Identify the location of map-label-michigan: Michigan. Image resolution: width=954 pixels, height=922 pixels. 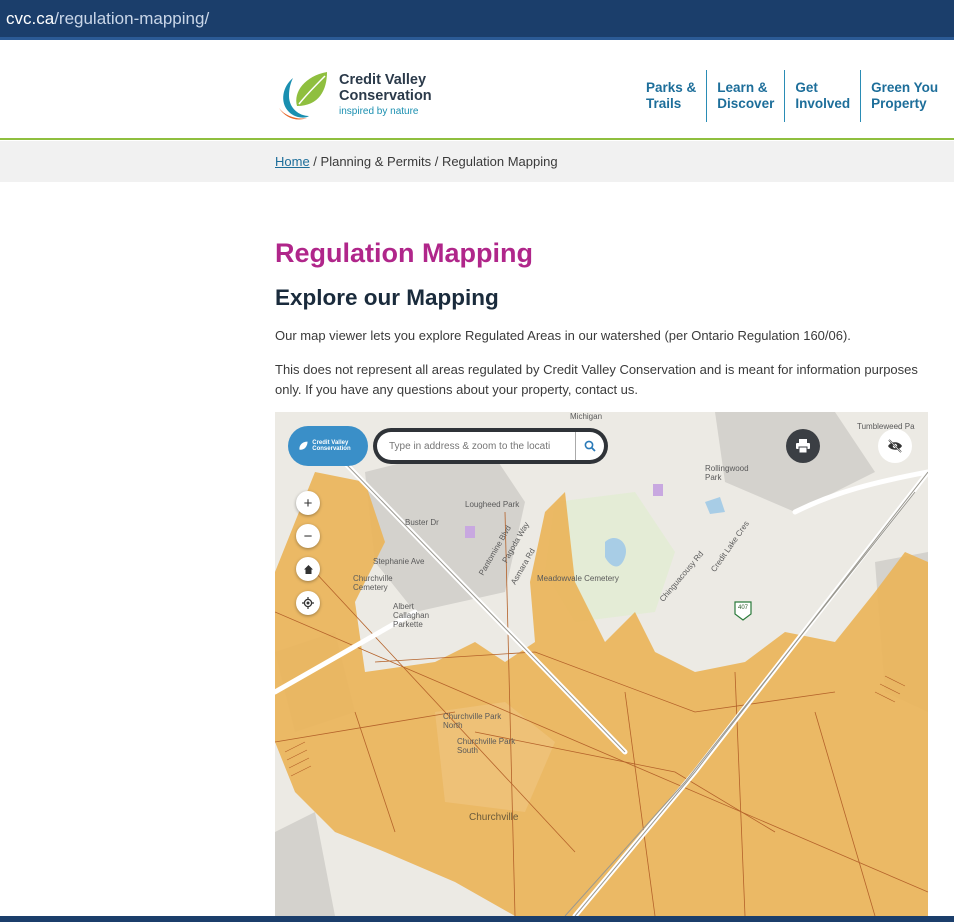
(586, 416).